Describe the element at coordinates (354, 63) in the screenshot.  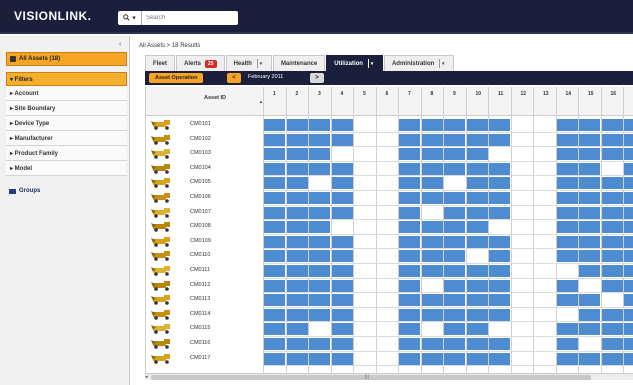
I see `tab-utilization: Utilization ▾` at that location.